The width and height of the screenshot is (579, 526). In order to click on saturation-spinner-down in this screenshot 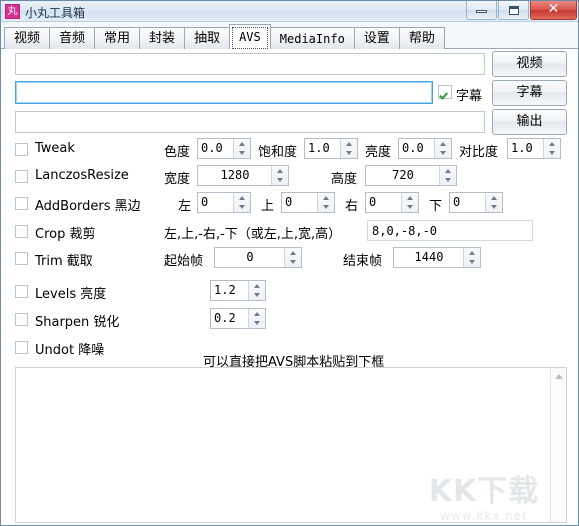, I will do `click(349, 154)`.